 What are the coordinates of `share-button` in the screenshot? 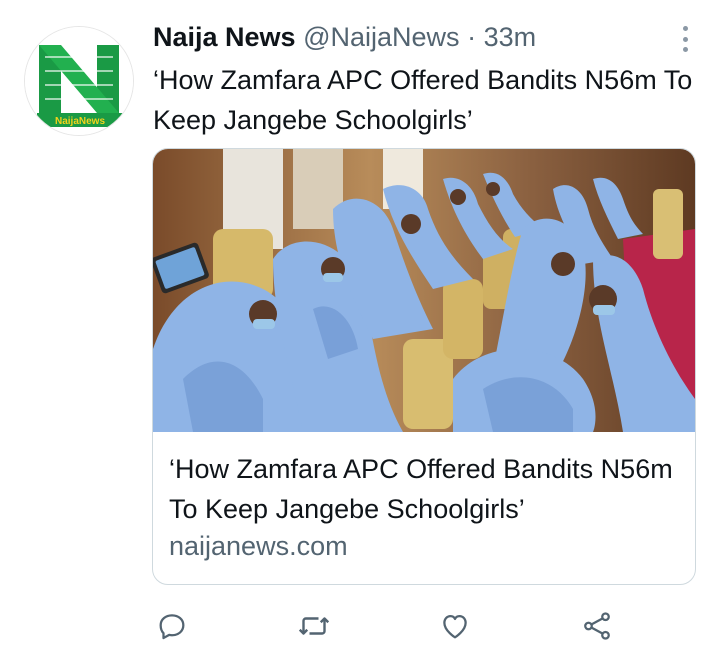 It's located at (597, 626).